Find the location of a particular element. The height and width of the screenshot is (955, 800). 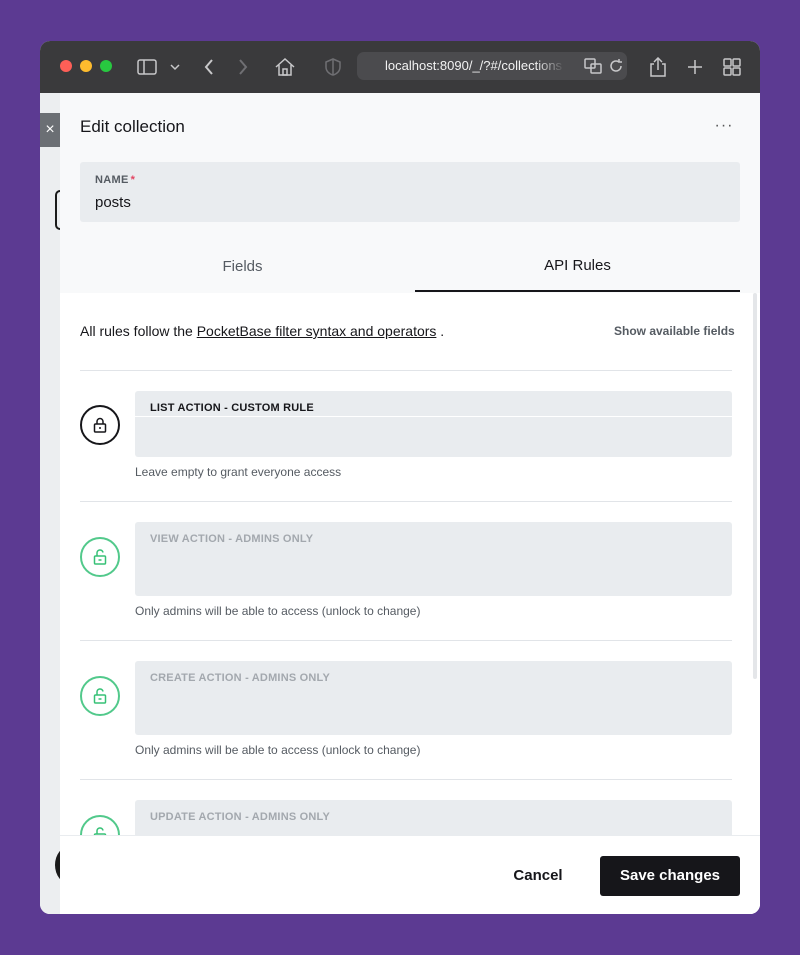

minimize-window-button is located at coordinates (86, 66).